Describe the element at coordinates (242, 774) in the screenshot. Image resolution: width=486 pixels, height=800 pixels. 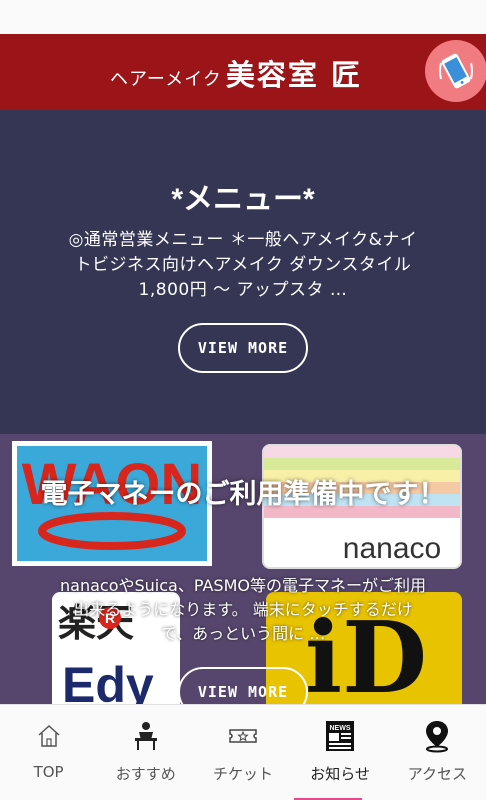
I see `nav-label-ticket: チケット` at that location.